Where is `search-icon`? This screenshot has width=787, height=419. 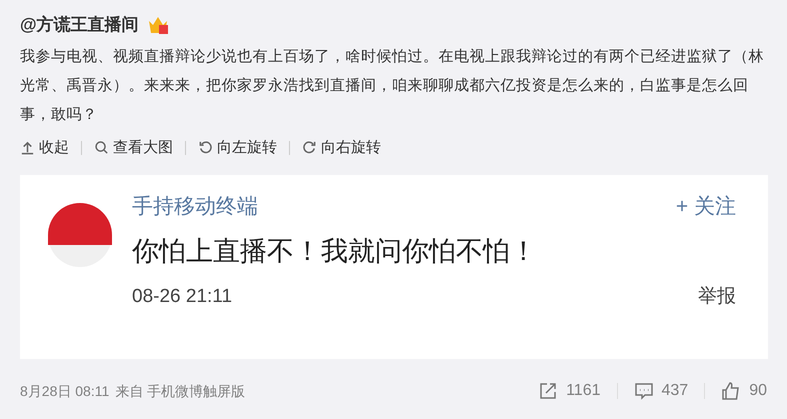
search-icon is located at coordinates (101, 148).